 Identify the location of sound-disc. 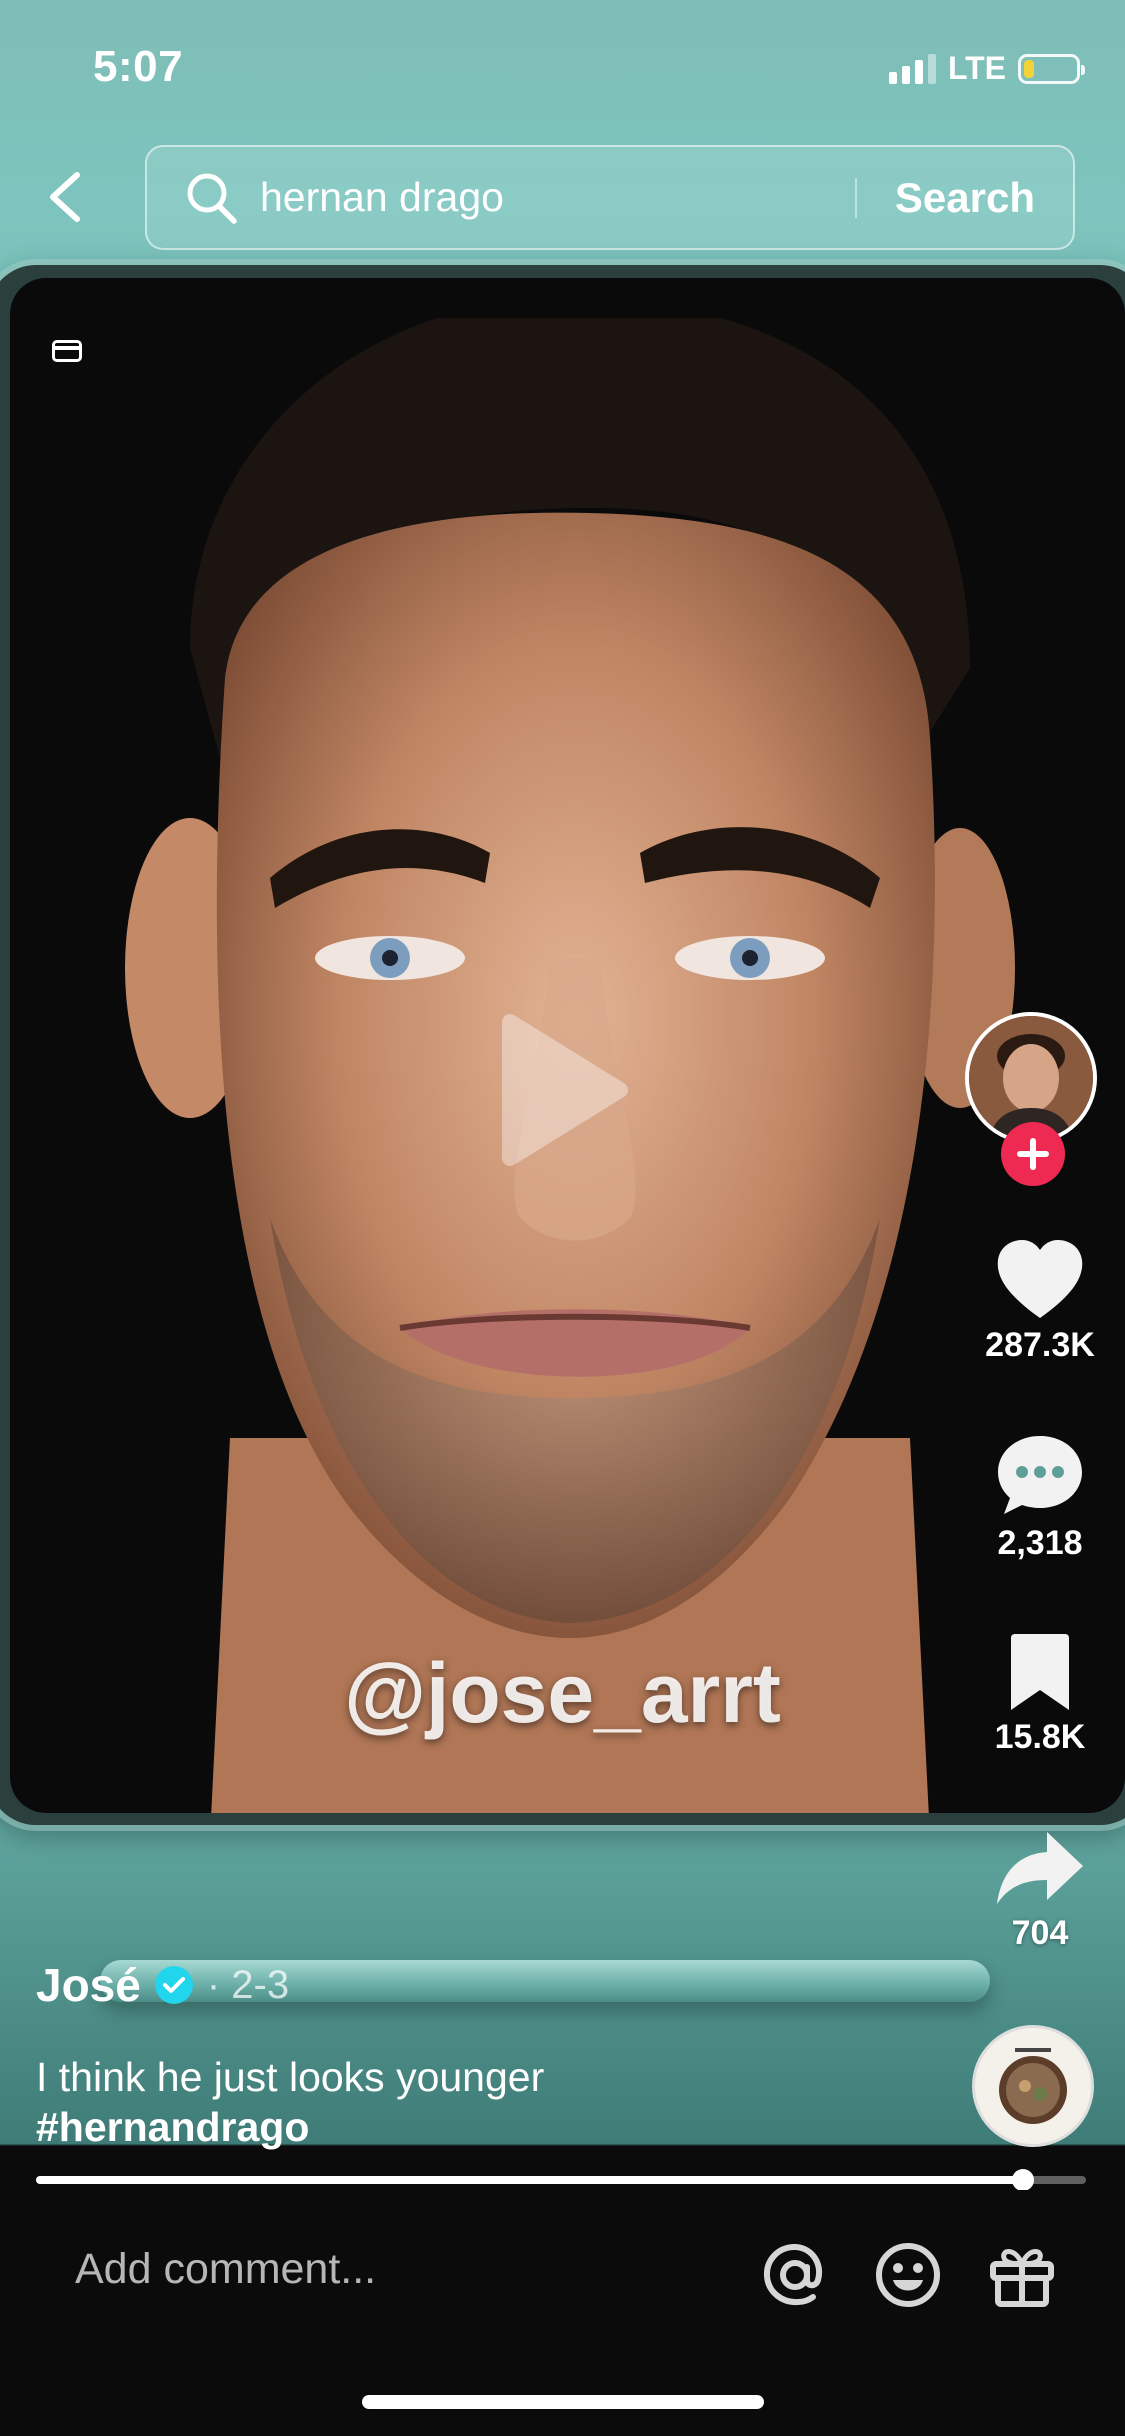
(1033, 2086).